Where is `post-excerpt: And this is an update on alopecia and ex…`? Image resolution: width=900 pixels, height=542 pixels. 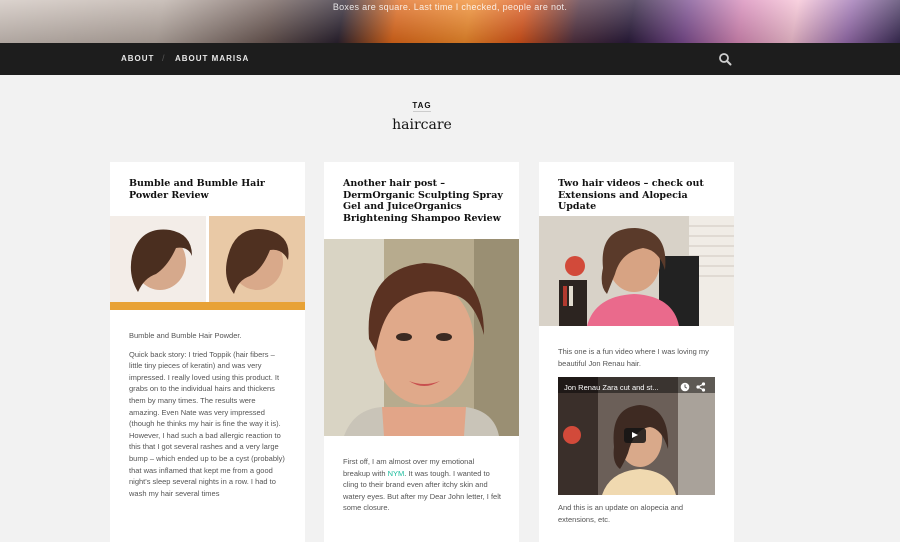
post-excerpt: And this is an update on alopecia and ex… is located at coordinates (637, 517).